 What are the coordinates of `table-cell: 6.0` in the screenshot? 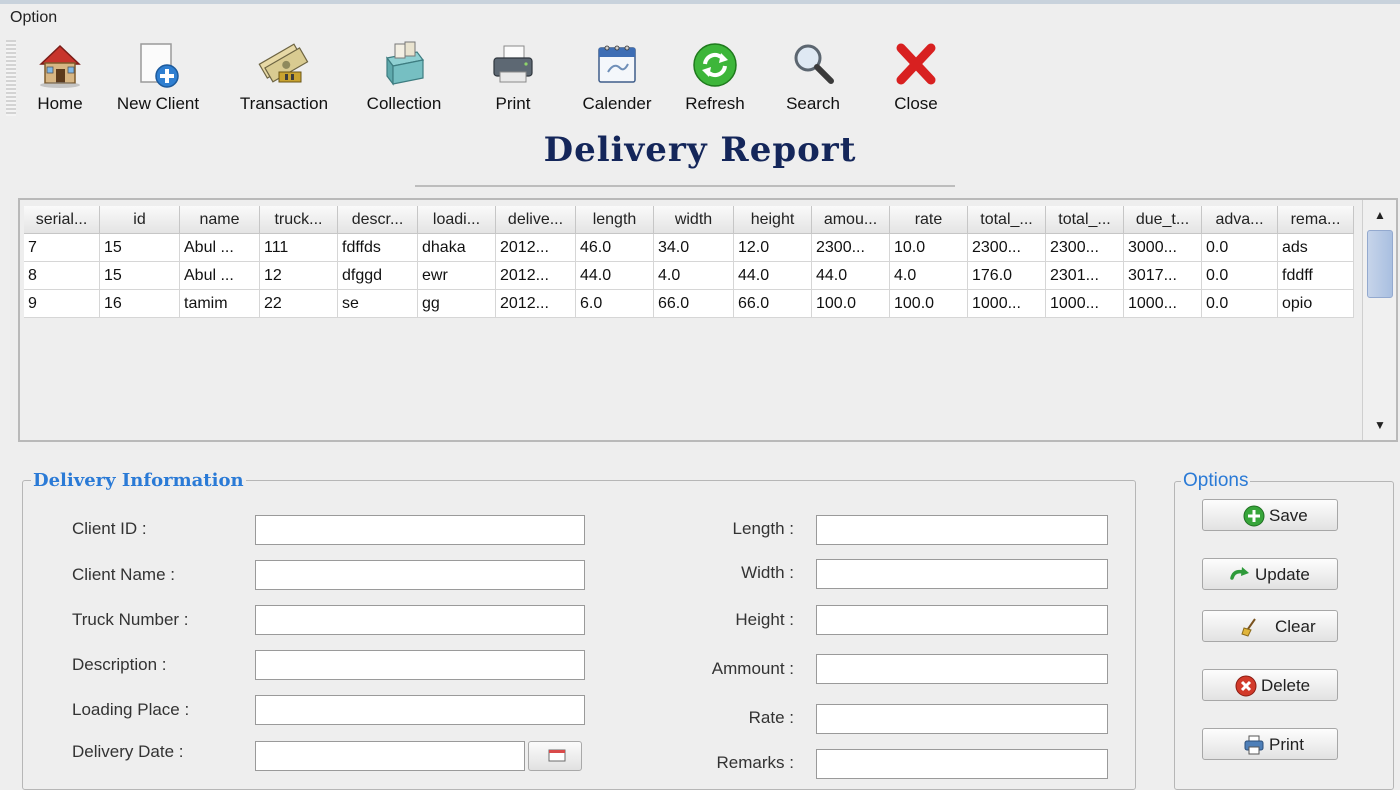 It's located at (615, 304).